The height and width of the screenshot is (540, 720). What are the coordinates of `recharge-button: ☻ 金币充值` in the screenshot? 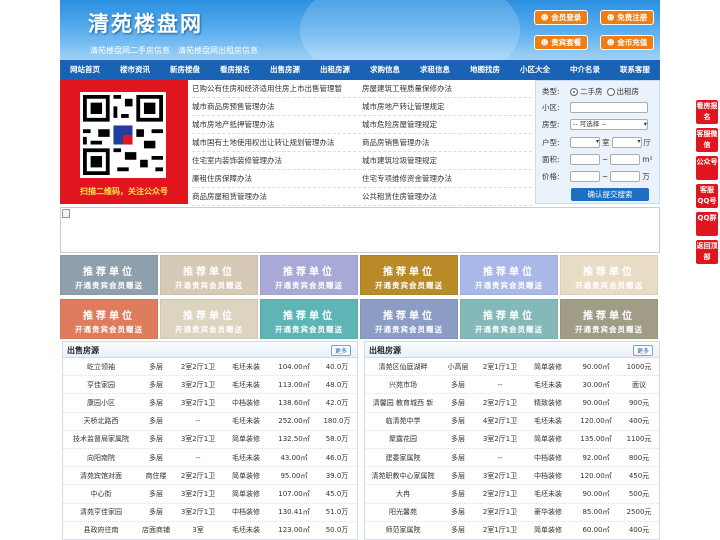 It's located at (627, 42).